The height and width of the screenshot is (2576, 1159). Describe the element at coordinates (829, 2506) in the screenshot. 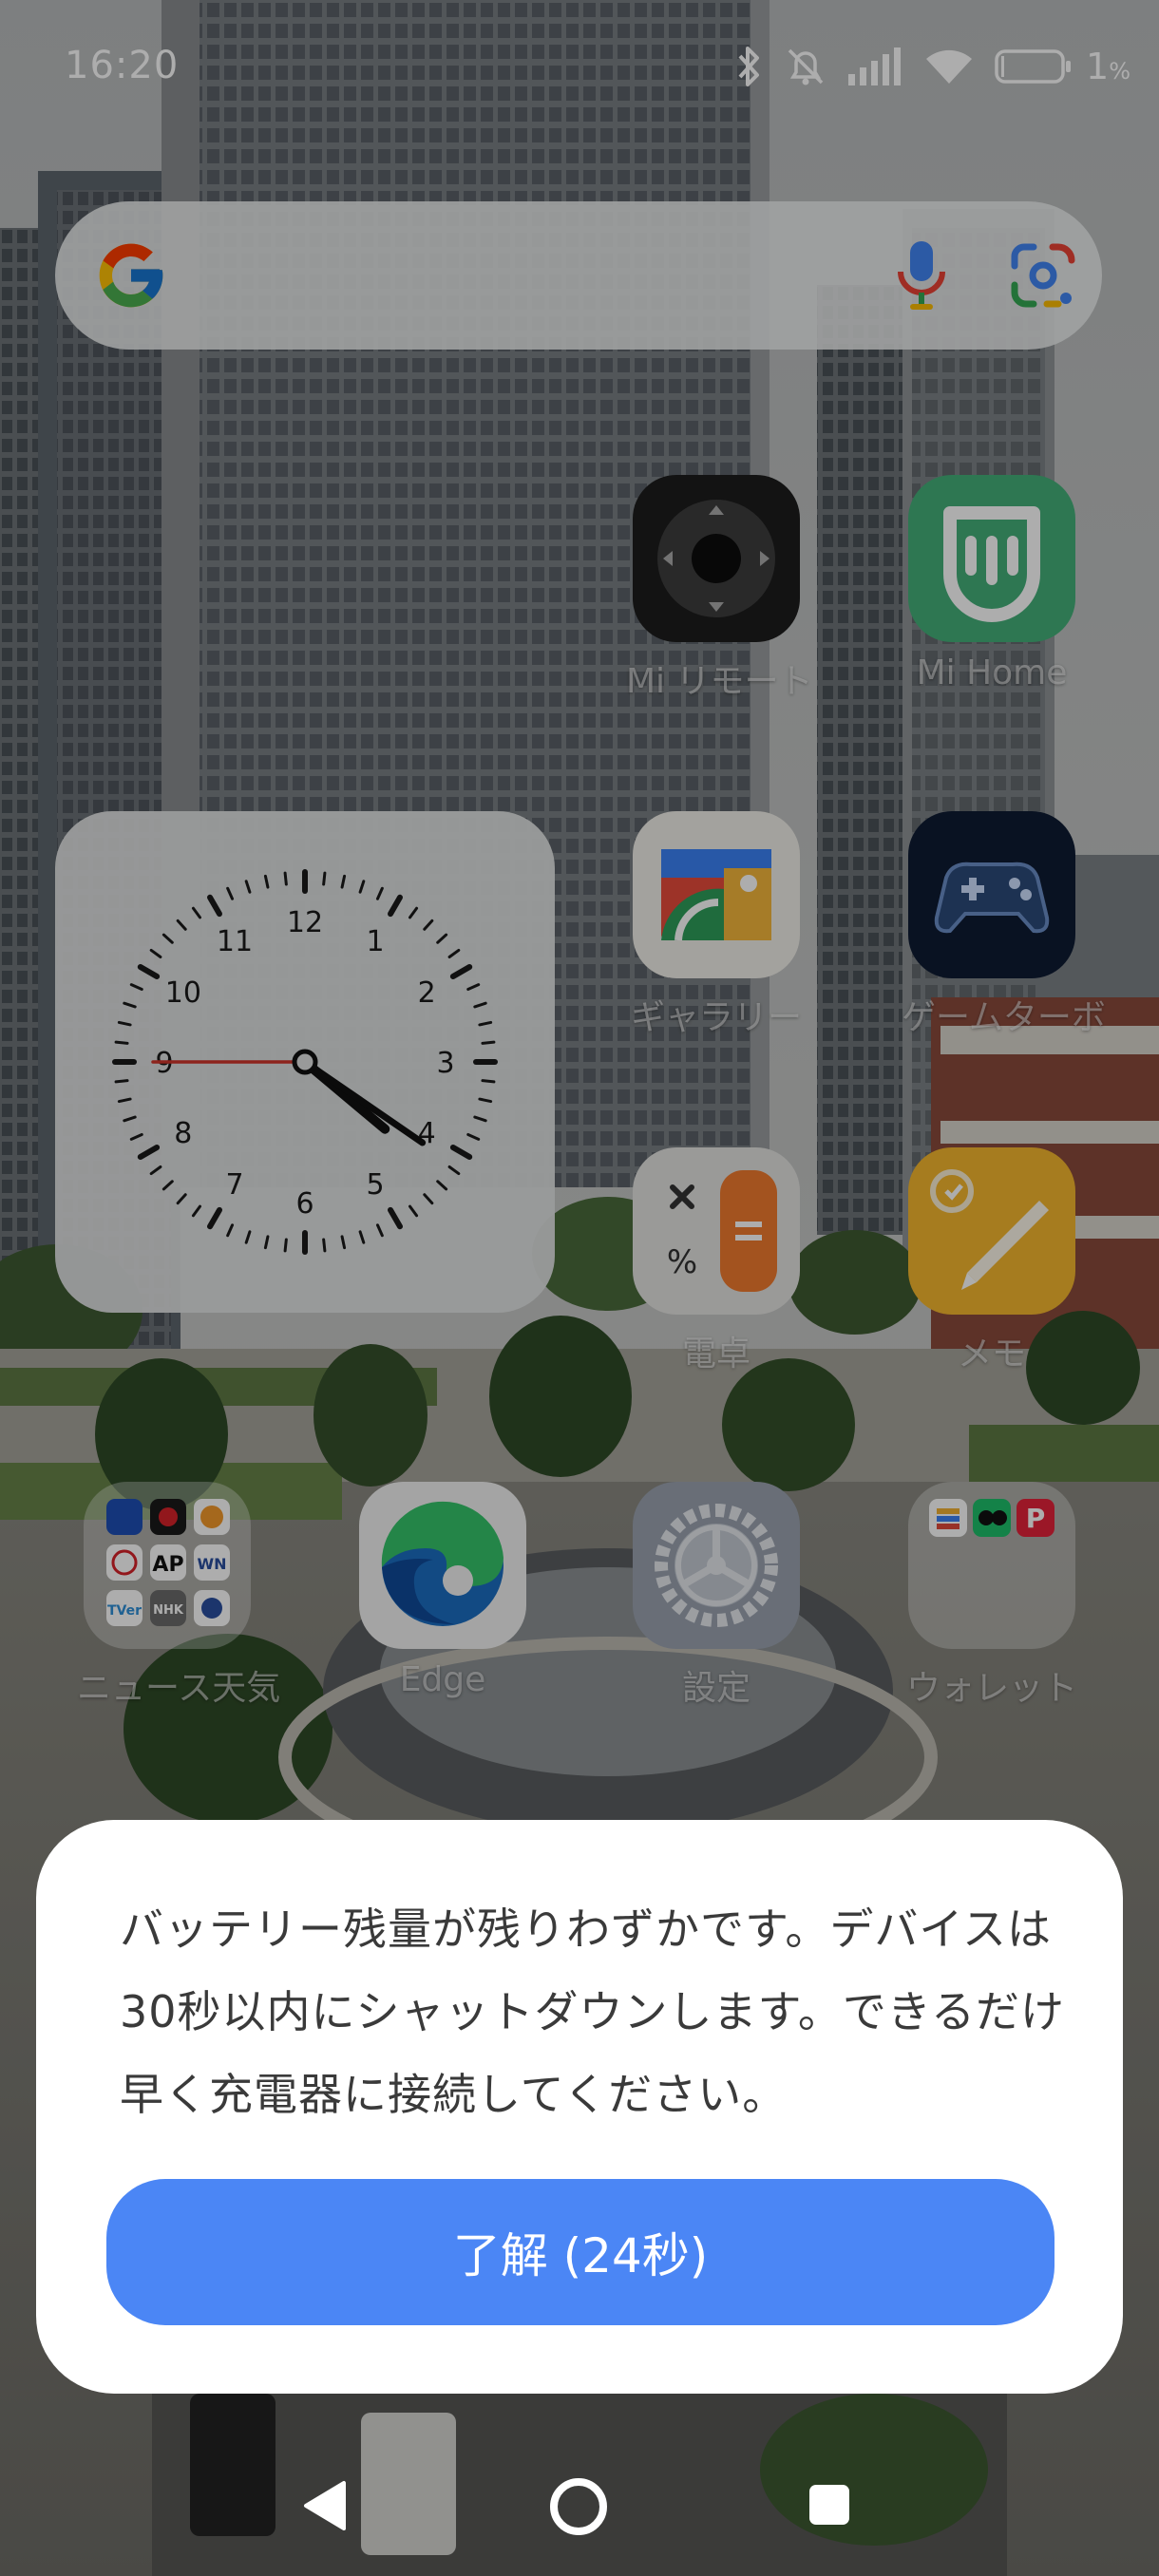

I see `recents-icon` at that location.